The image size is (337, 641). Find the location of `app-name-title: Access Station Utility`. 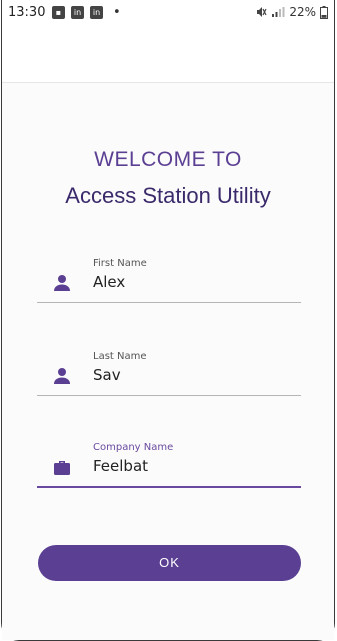

app-name-title: Access Station Utility is located at coordinates (168, 195).